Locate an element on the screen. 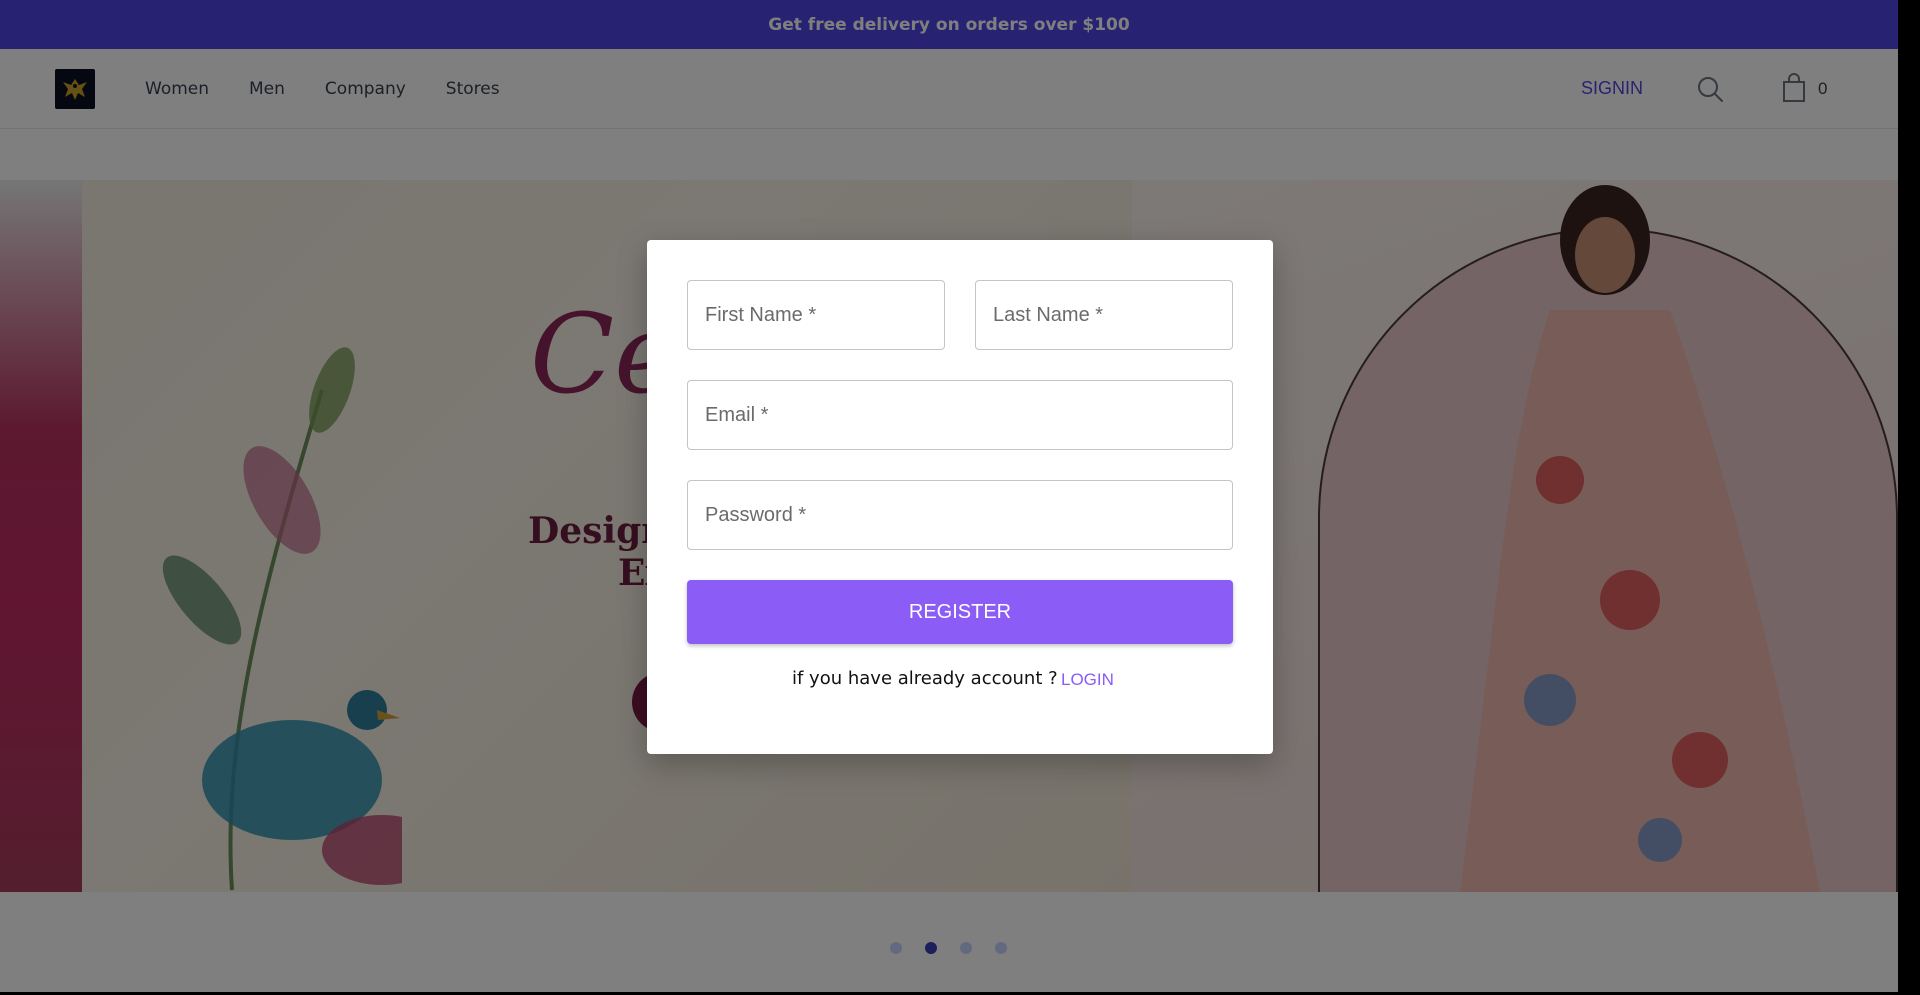  password-placeholder: Password * is located at coordinates (756, 514).